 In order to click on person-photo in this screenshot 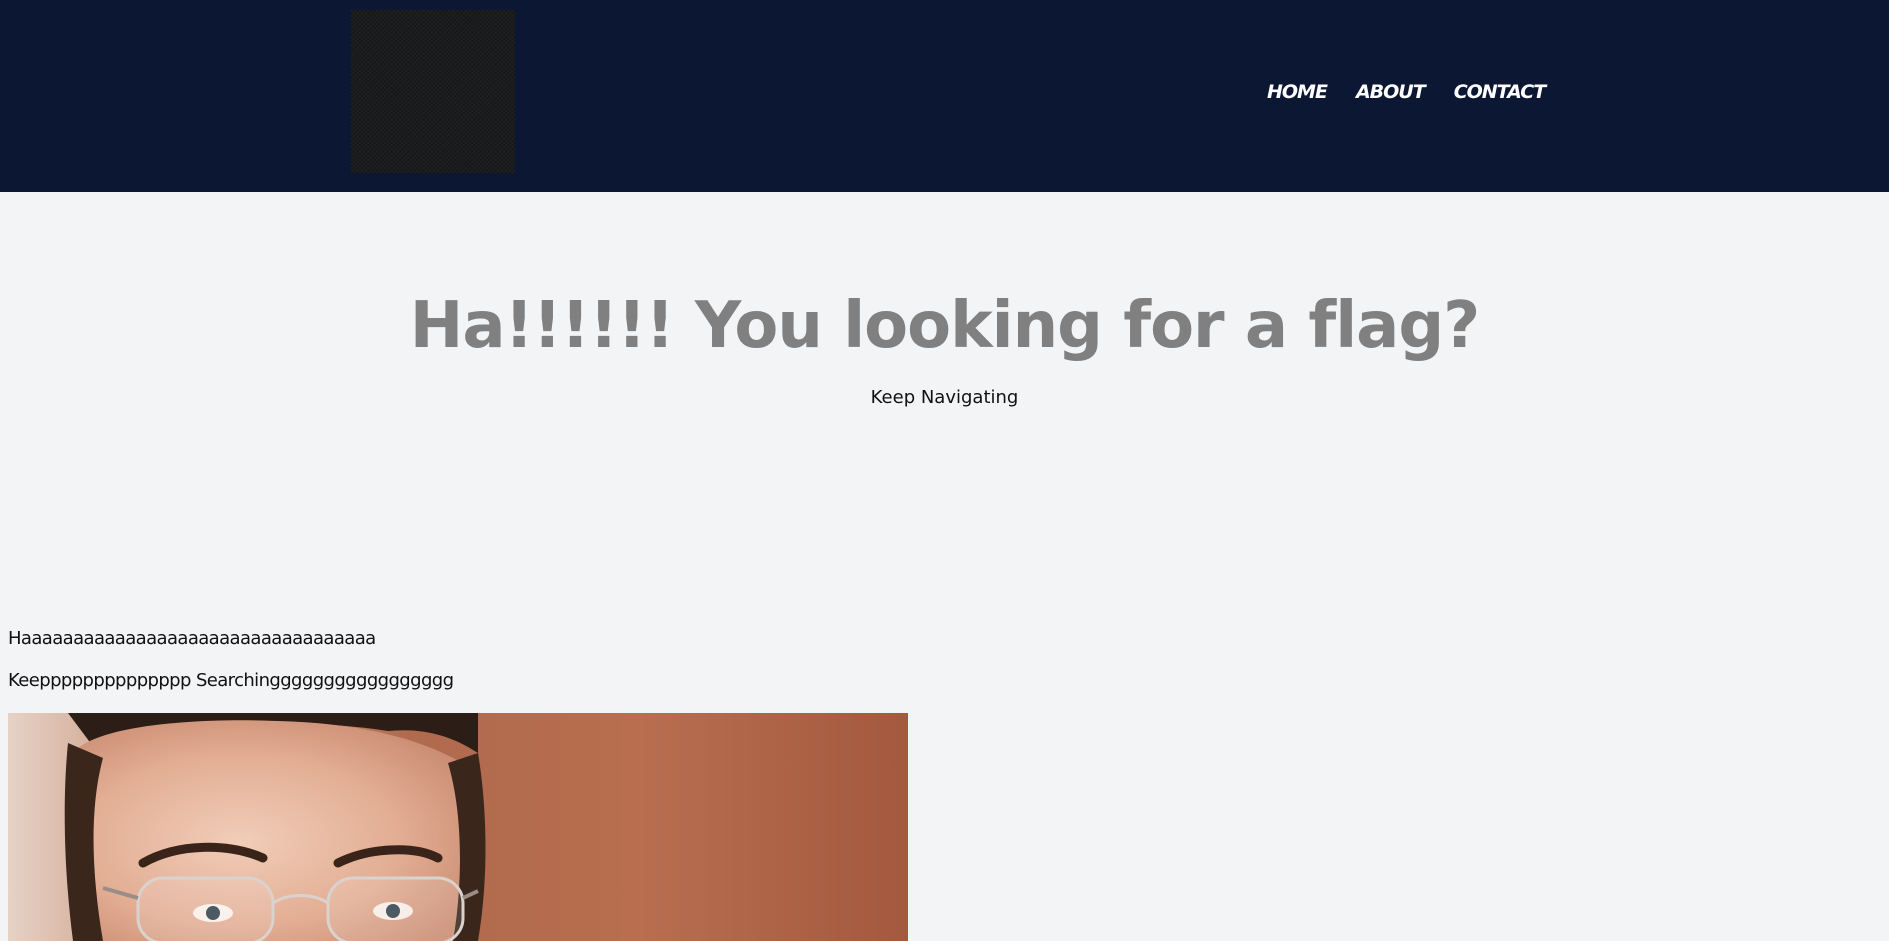, I will do `click(458, 827)`.